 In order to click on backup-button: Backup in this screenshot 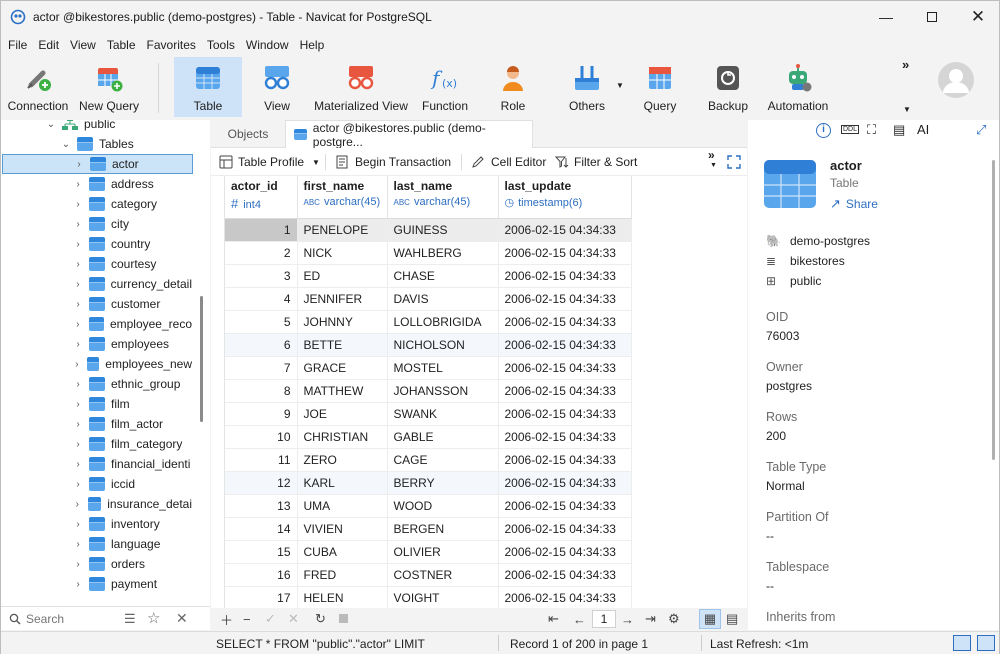, I will do `click(728, 87)`.